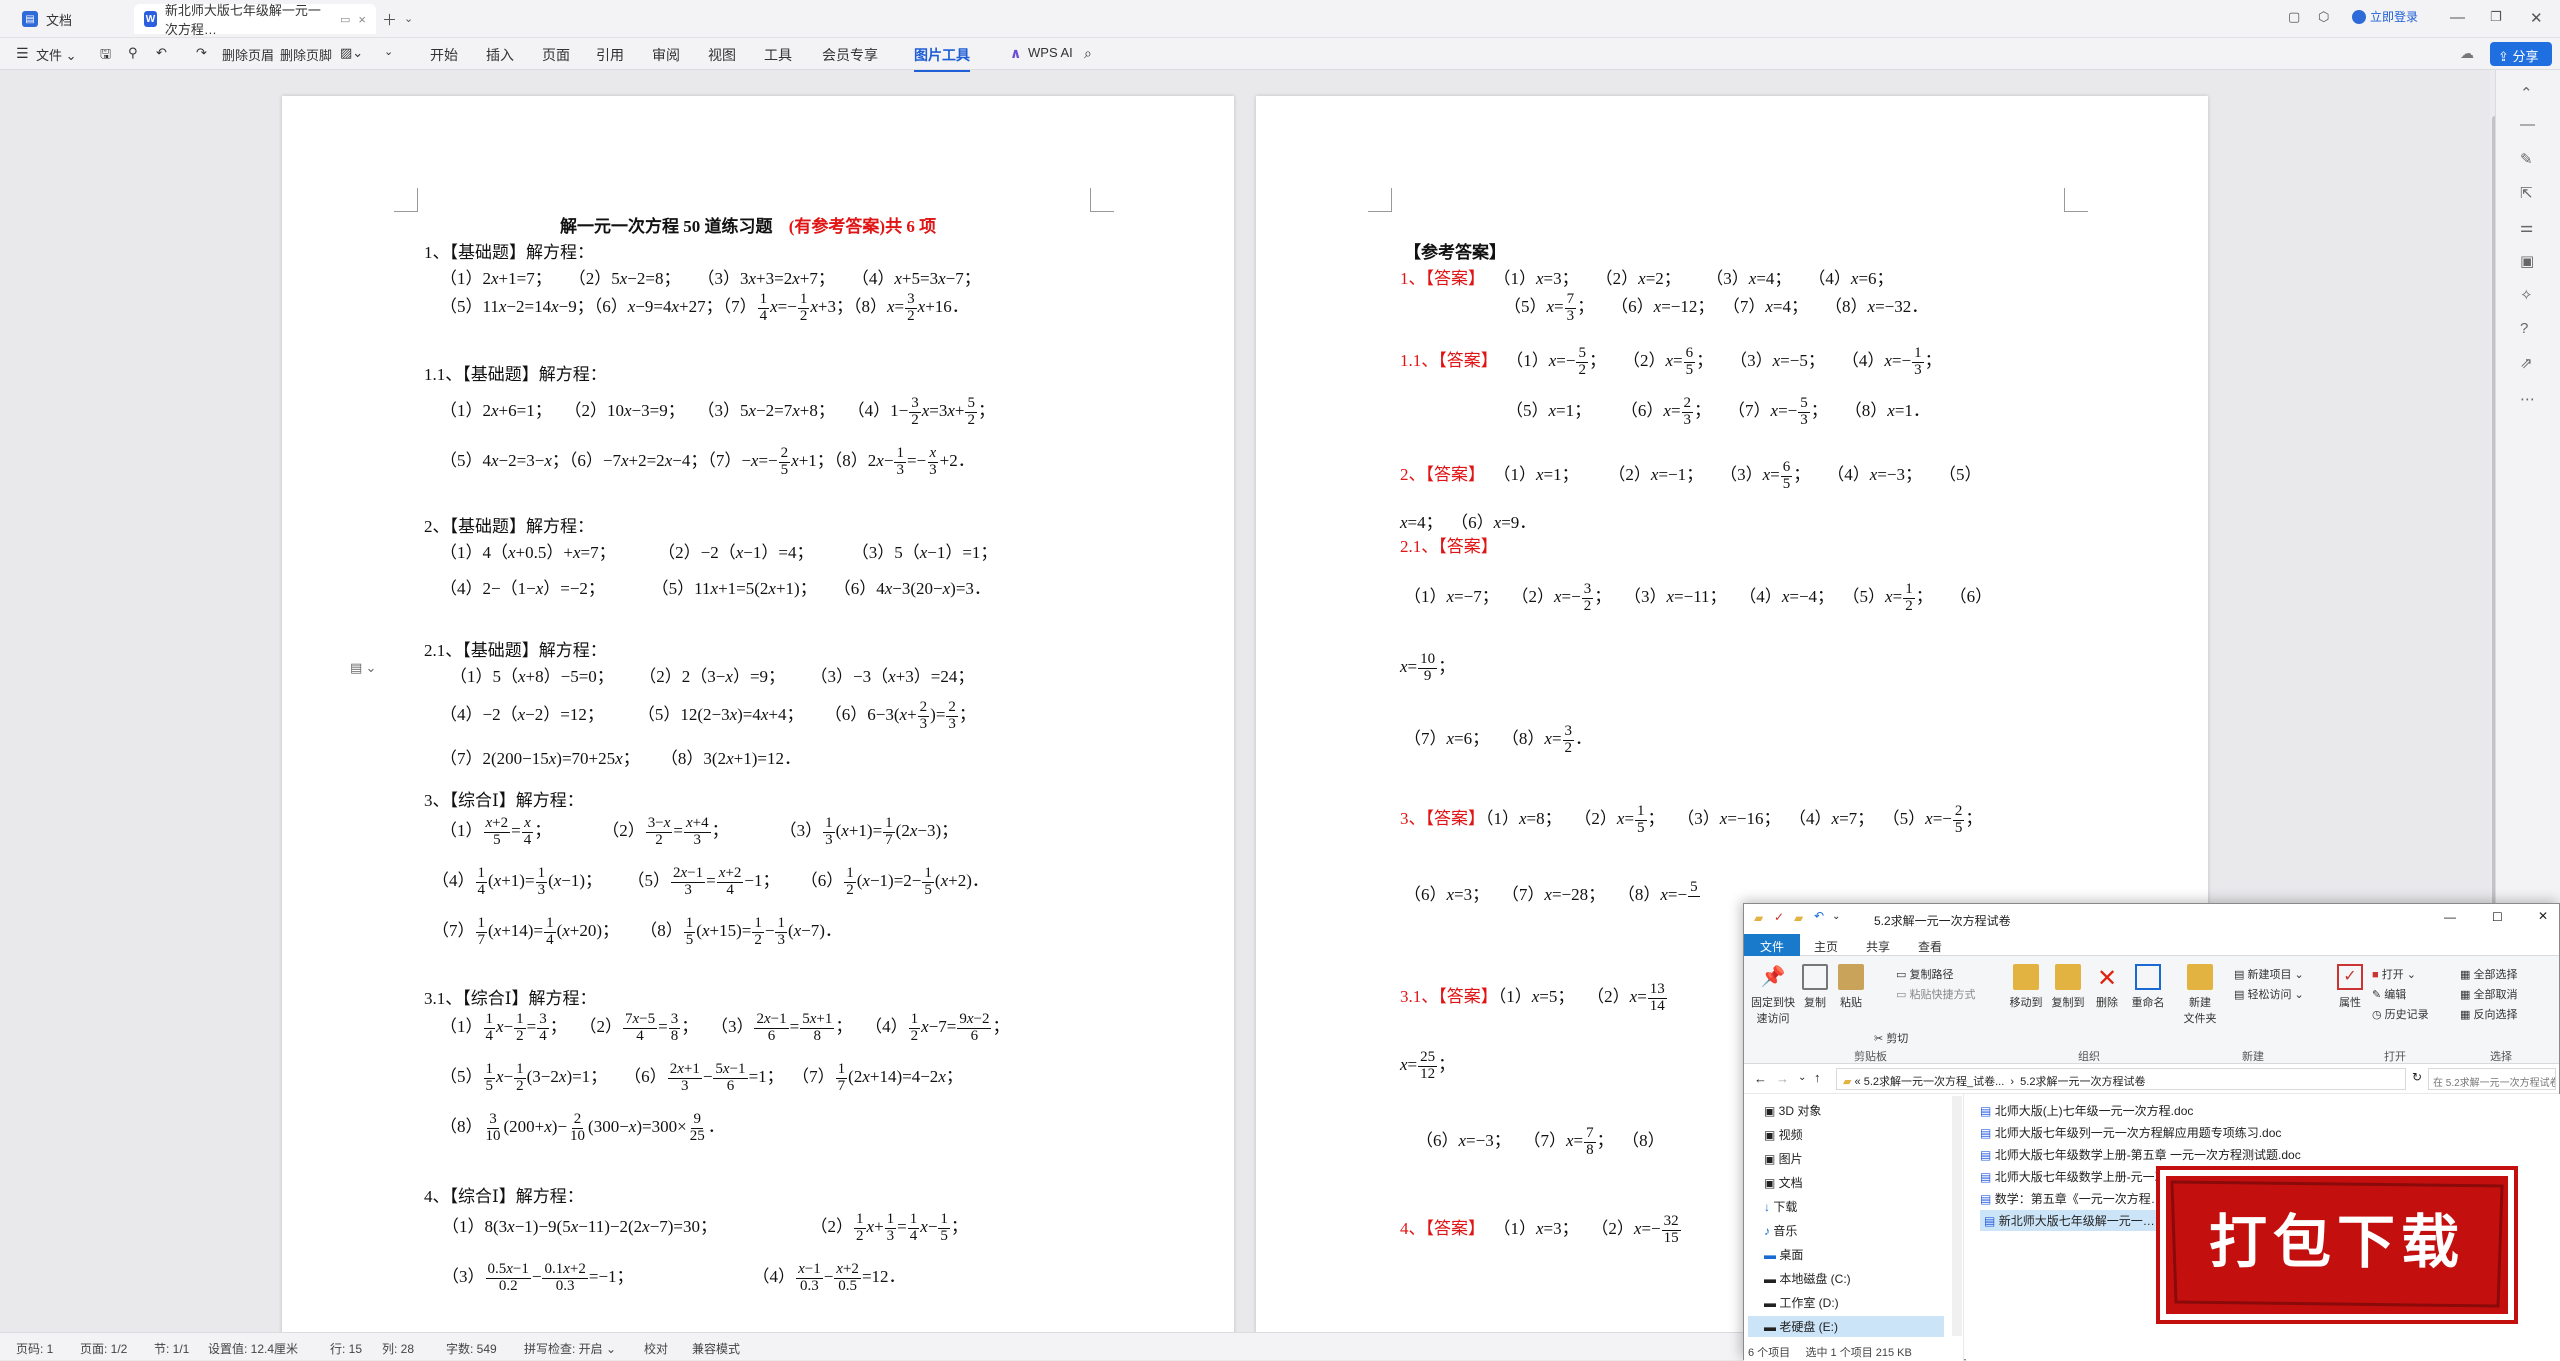  I want to click on explorer-search-input: 在 5.2求解一元一次方程试卷 中搜索, so click(2492, 1079).